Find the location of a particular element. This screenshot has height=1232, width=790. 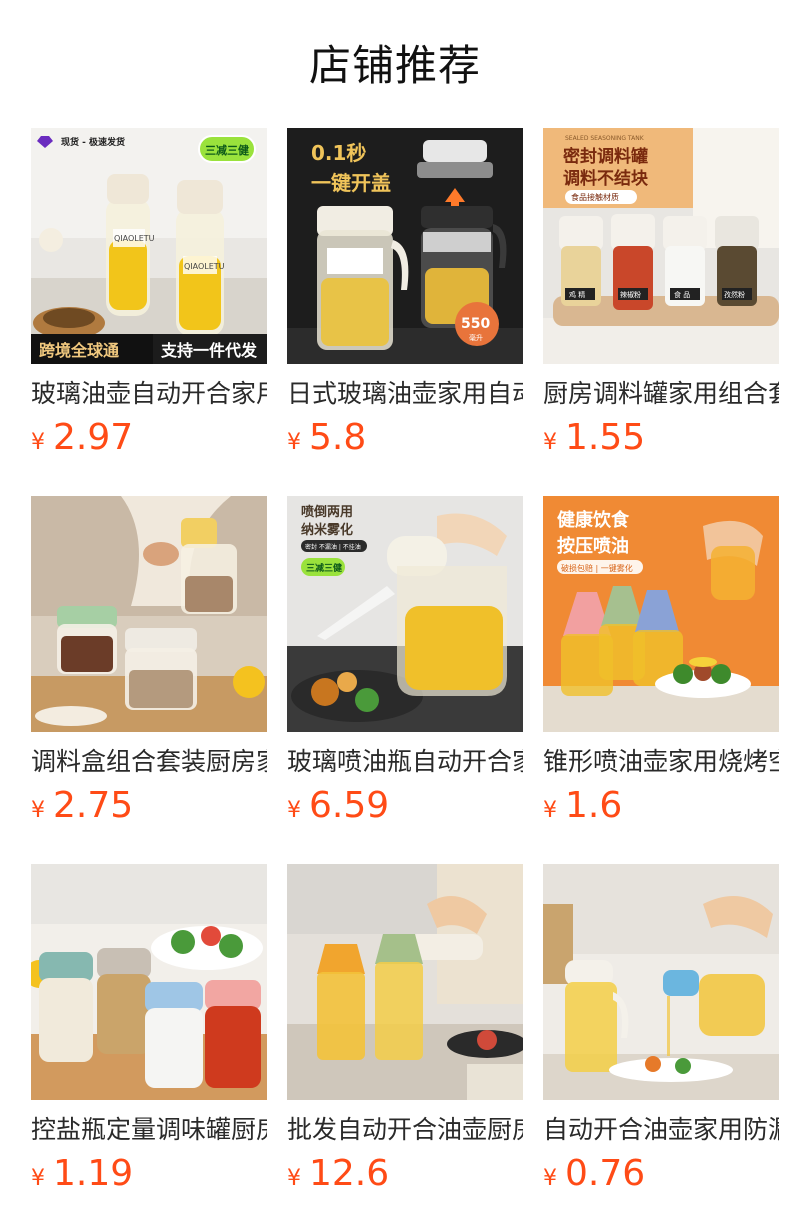

price-value: 2.97 is located at coordinates (93, 437).